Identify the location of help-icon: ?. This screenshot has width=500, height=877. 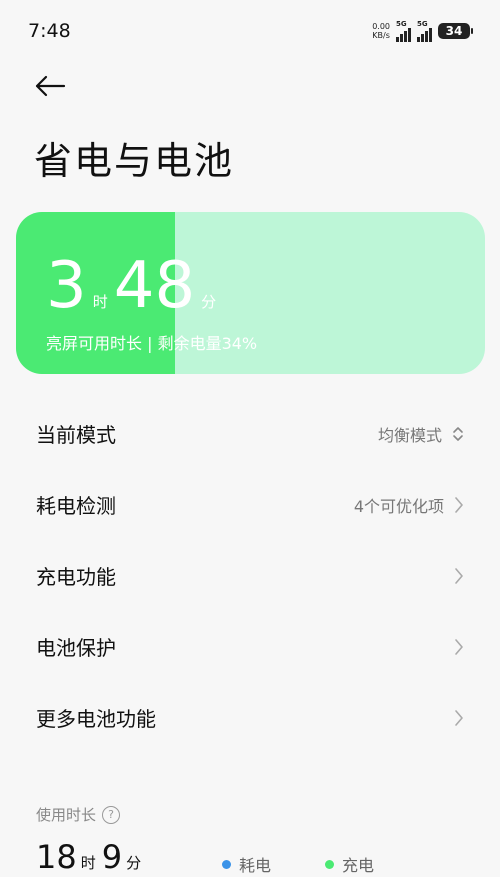
(111, 814).